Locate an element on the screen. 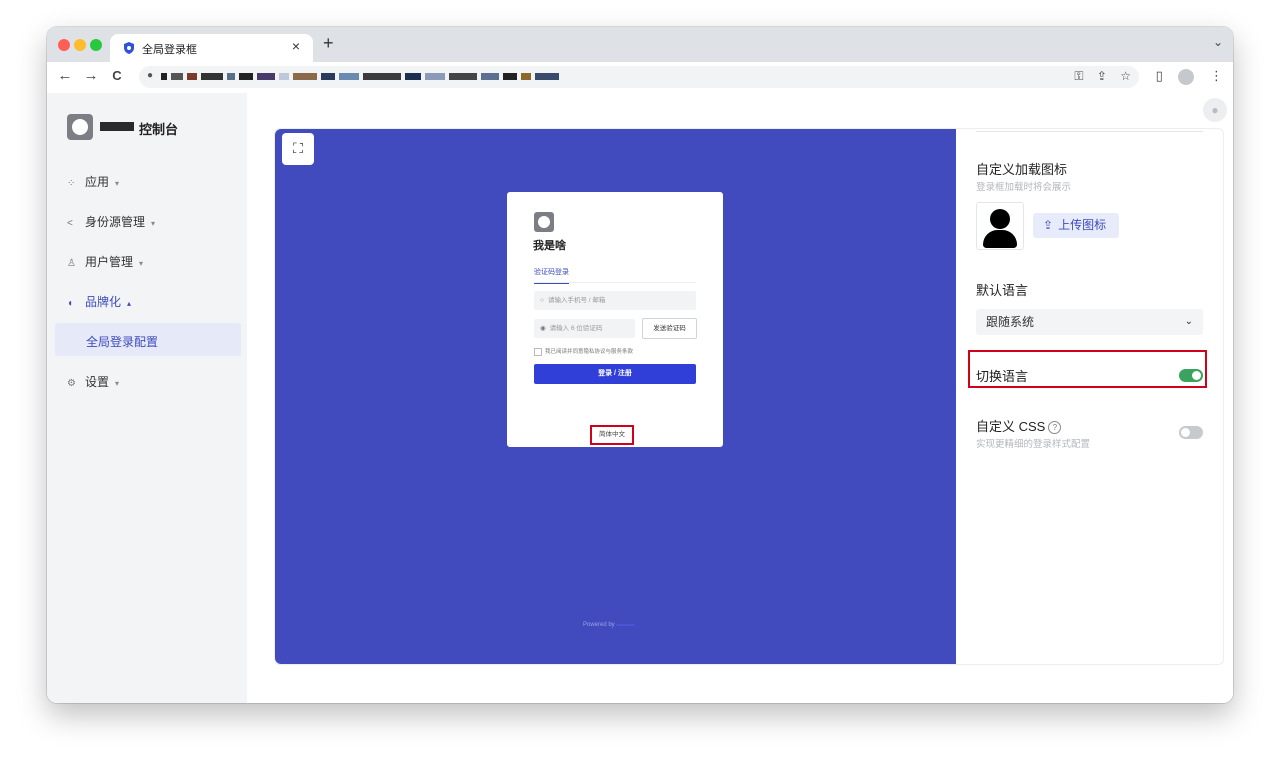  gear-icon: ⚙ is located at coordinates (71, 383).